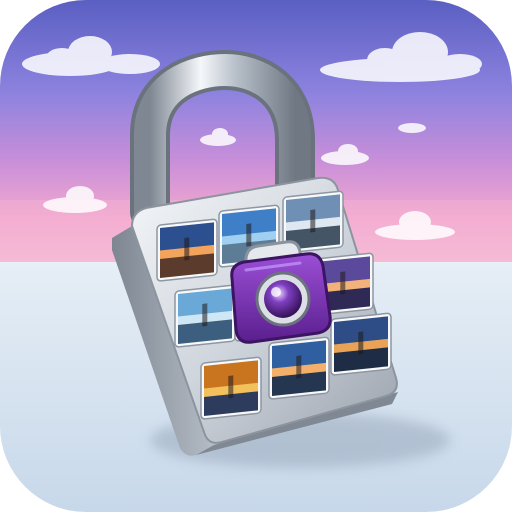 Image resolution: width=512 pixels, height=512 pixels. What do you see at coordinates (276, 292) in the screenshot?
I see `lens-highlight` at bounding box center [276, 292].